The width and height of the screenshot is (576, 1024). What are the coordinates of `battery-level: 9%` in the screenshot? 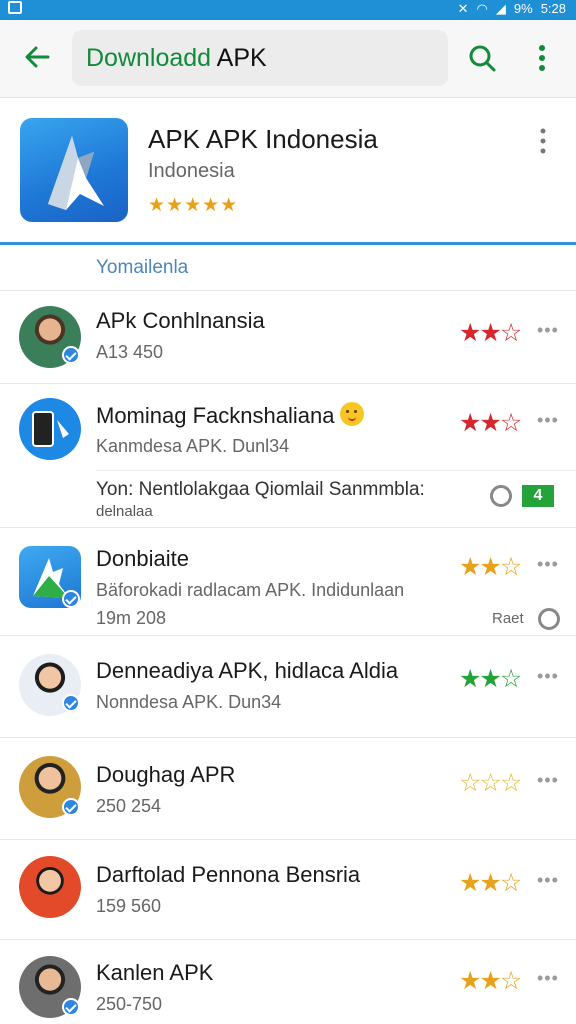 It's located at (523, 8).